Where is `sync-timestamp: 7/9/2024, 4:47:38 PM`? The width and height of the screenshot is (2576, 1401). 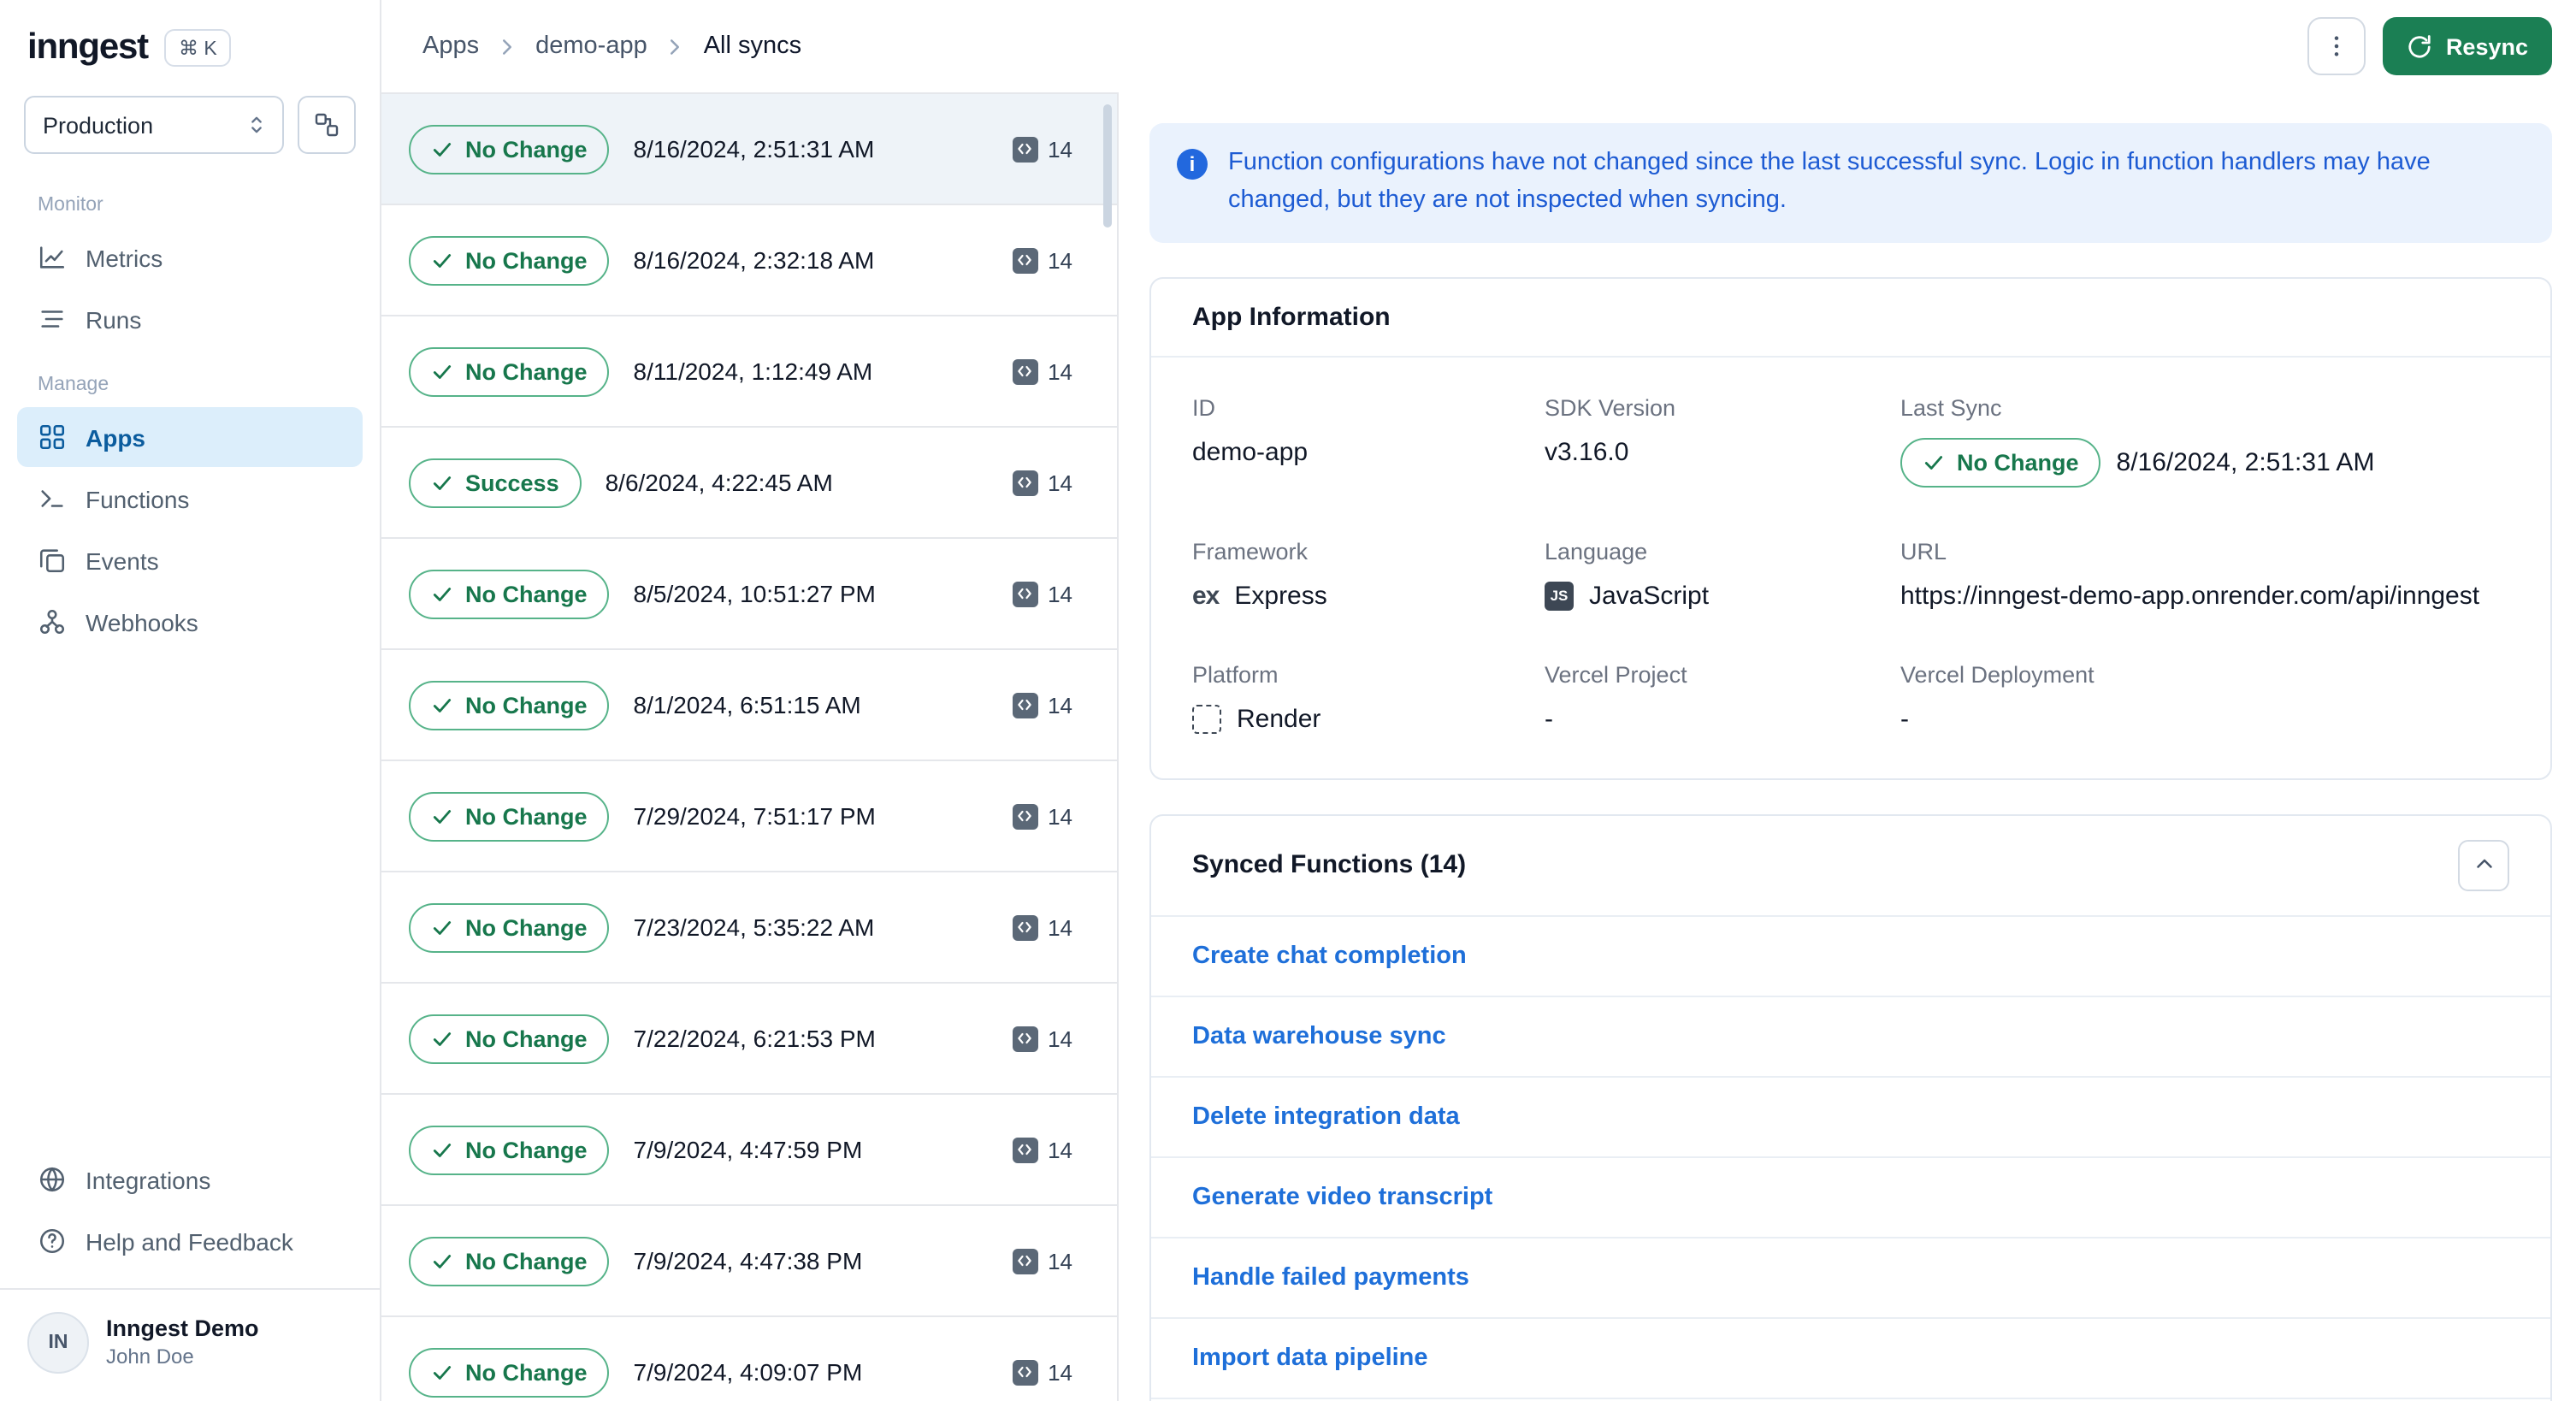 sync-timestamp: 7/9/2024, 4:47:38 PM is located at coordinates (748, 1260).